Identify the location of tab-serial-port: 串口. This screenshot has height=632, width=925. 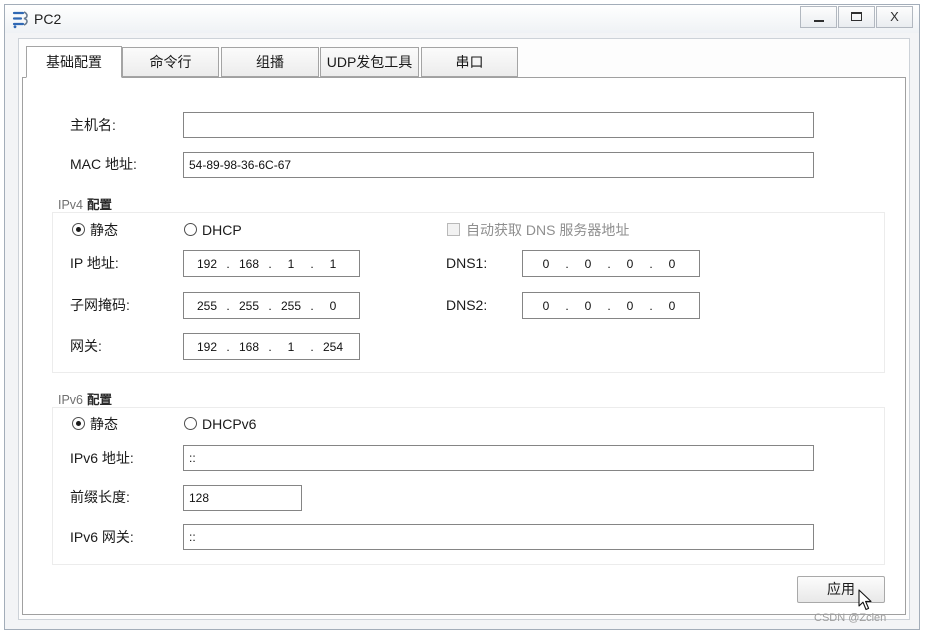
(469, 62).